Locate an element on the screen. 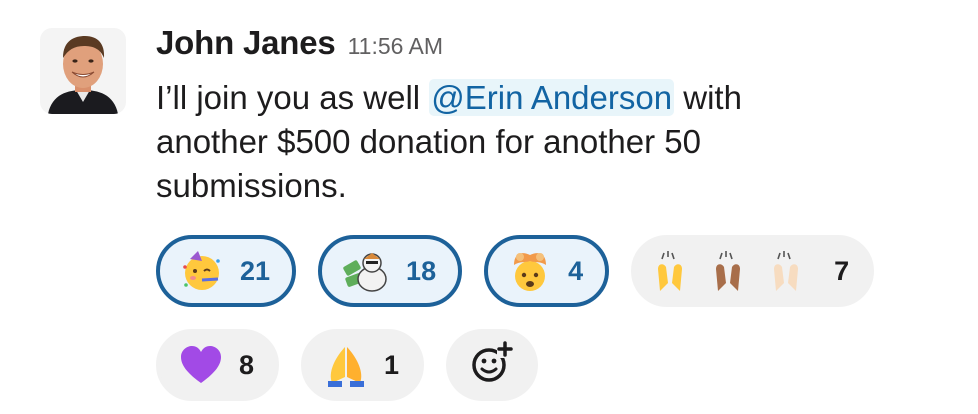  timestamp: 11:56 AM is located at coordinates (395, 46).